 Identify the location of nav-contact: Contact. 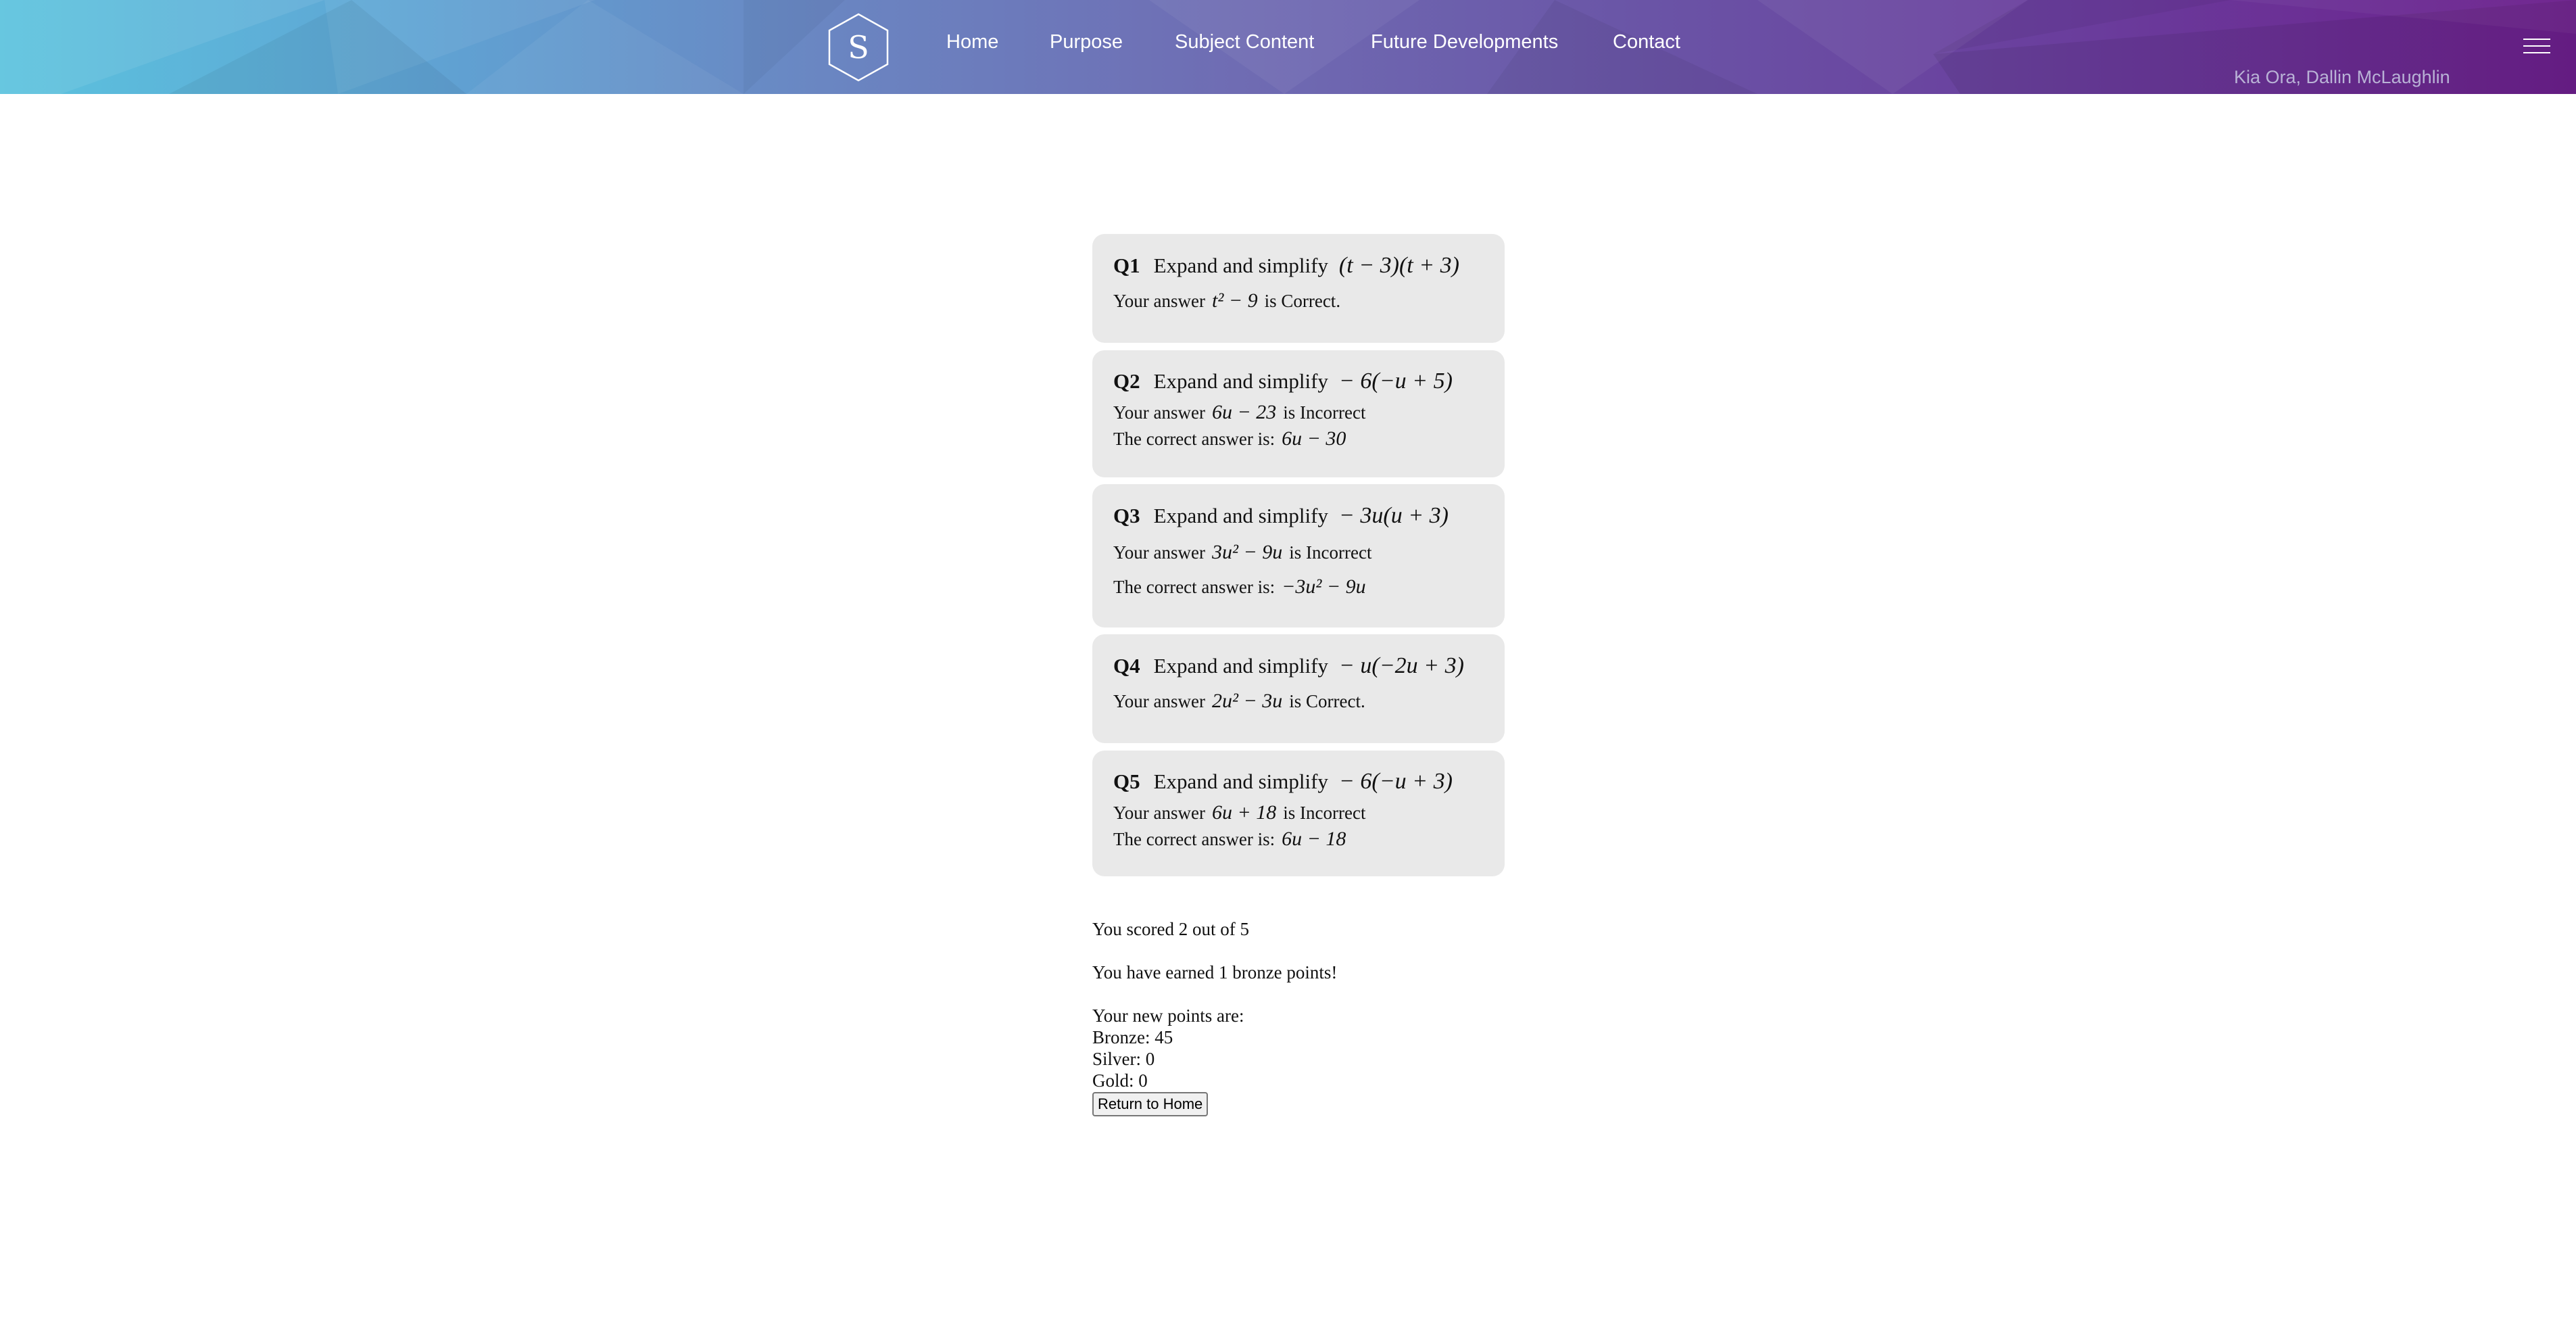
(1646, 42).